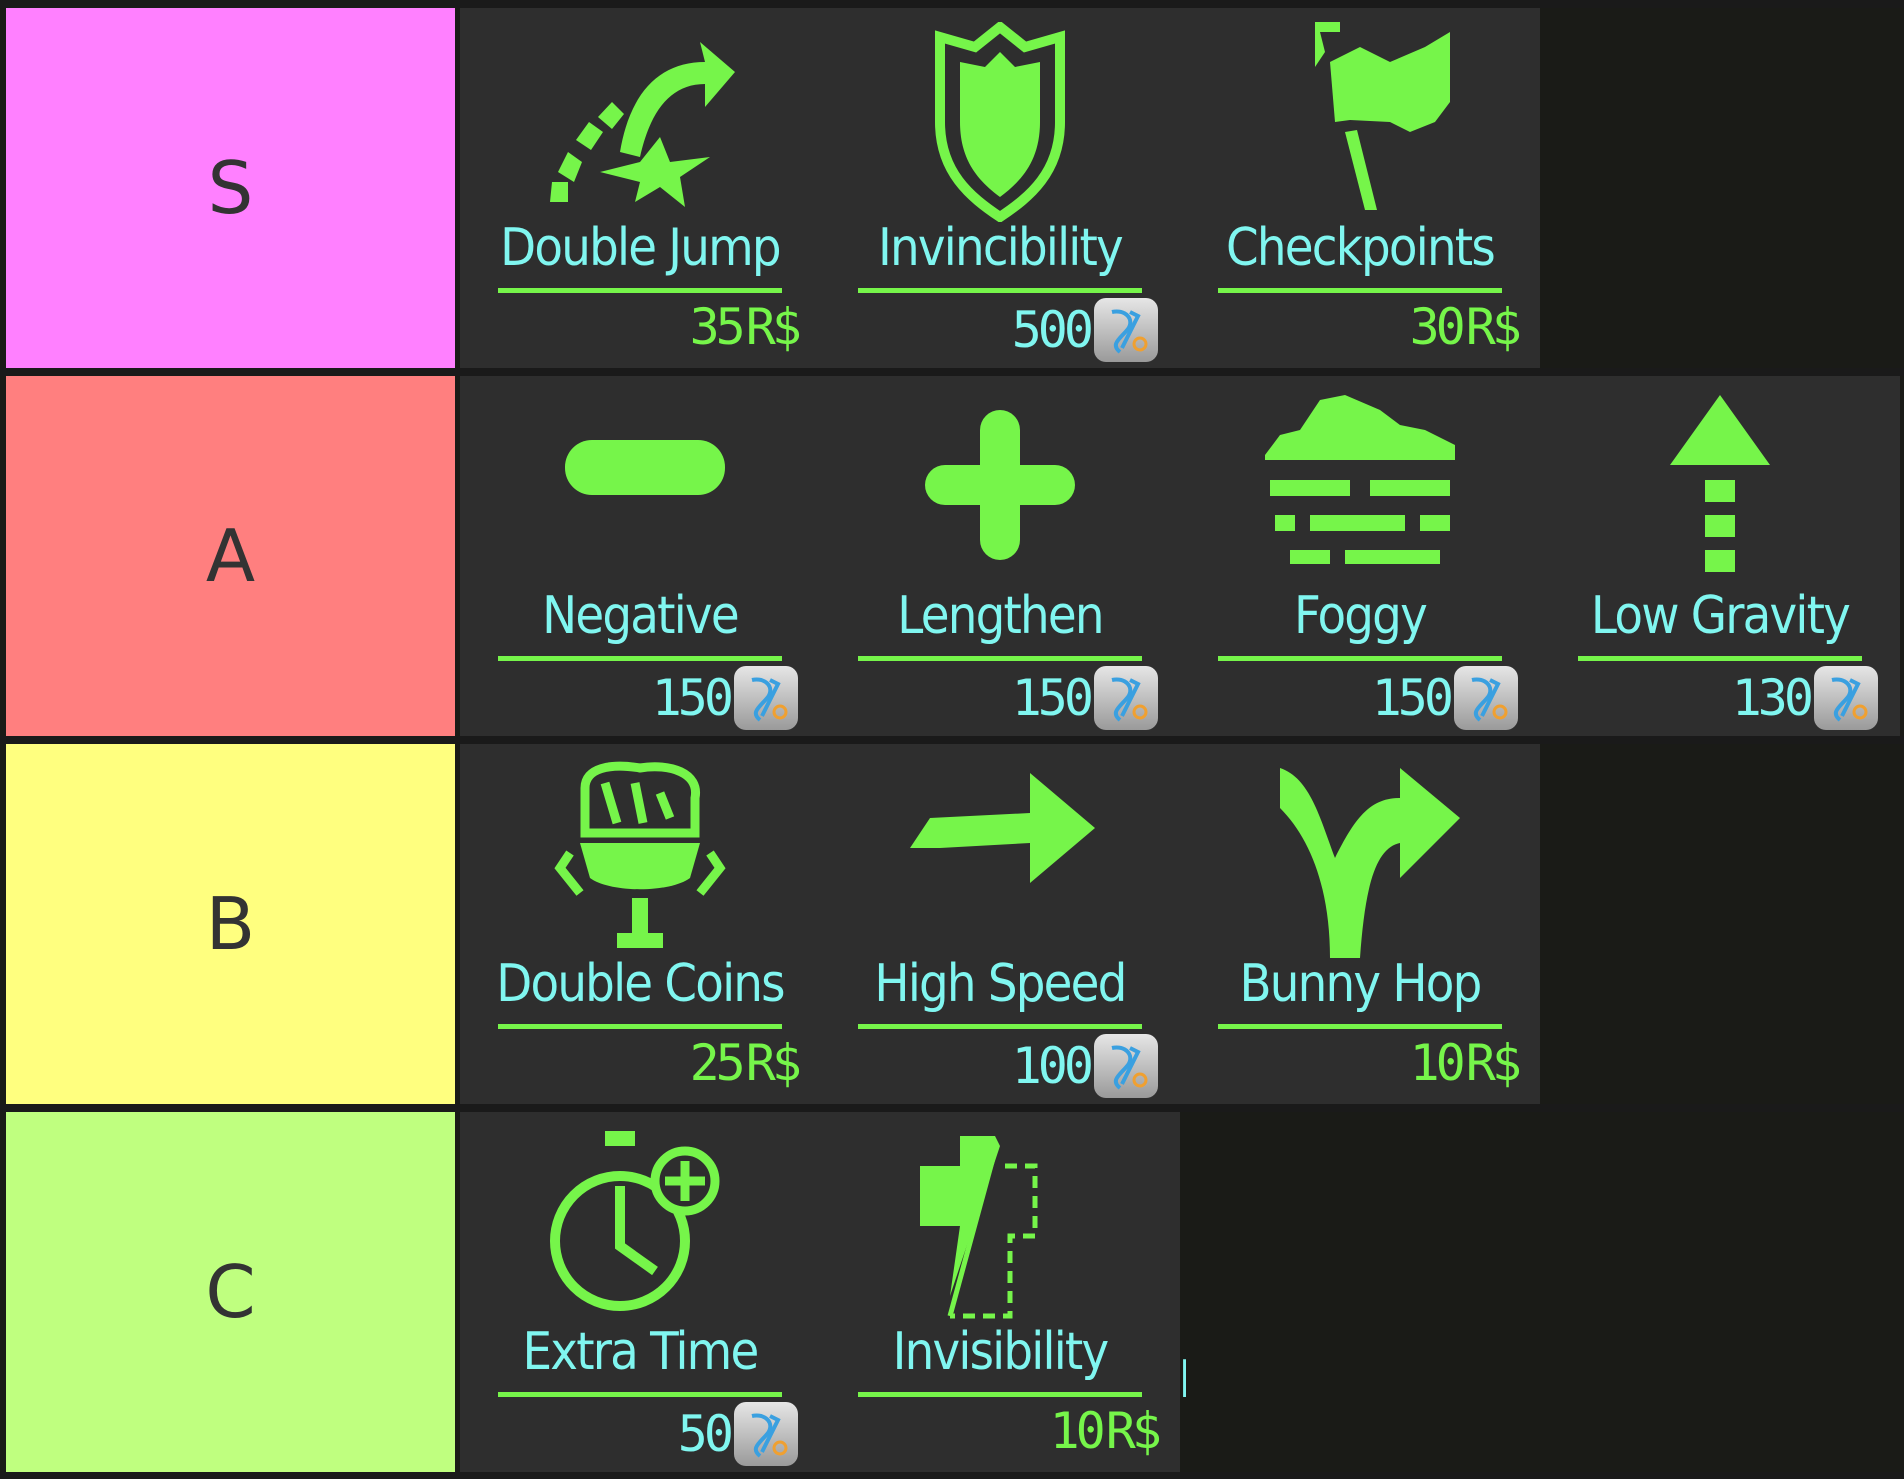 The image size is (1904, 1479). What do you see at coordinates (640, 854) in the screenshot?
I see `coin-trophy-icon` at bounding box center [640, 854].